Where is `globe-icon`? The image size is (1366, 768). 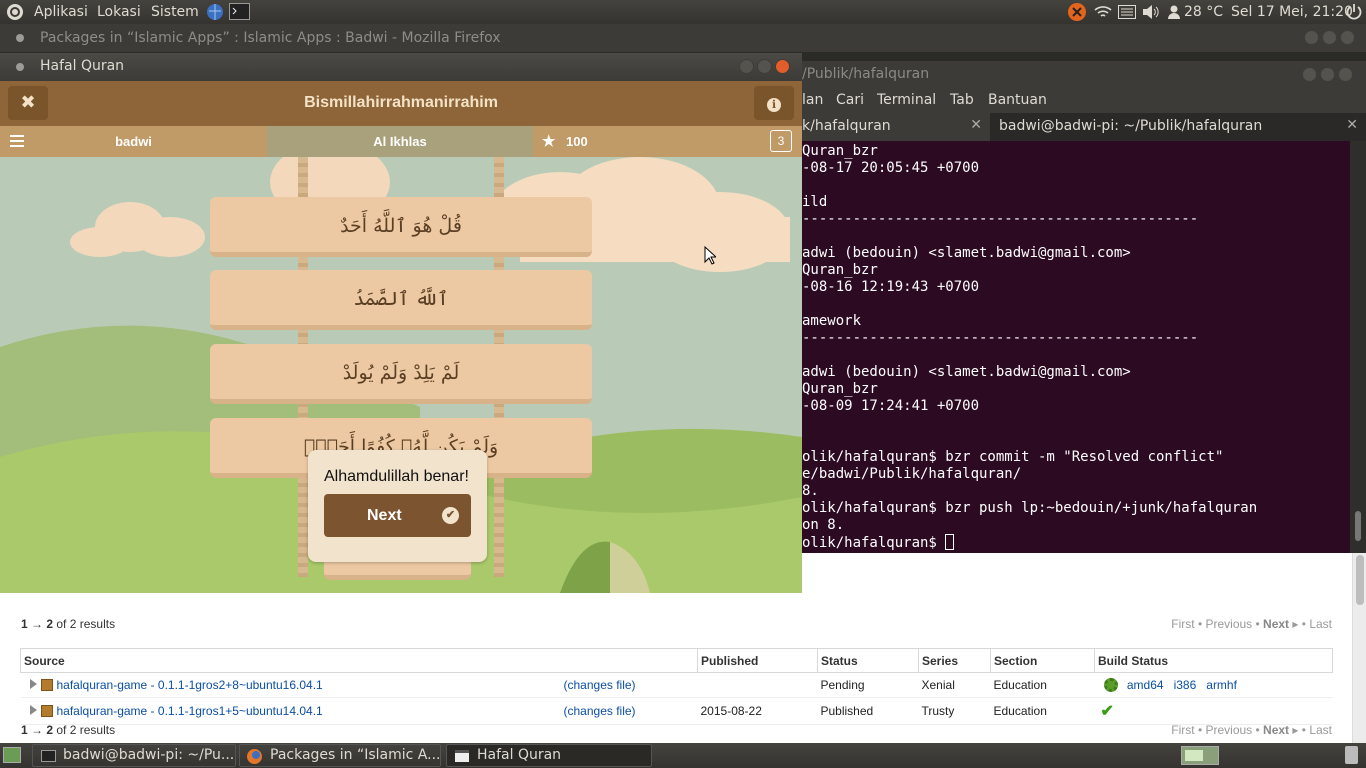 globe-icon is located at coordinates (215, 12).